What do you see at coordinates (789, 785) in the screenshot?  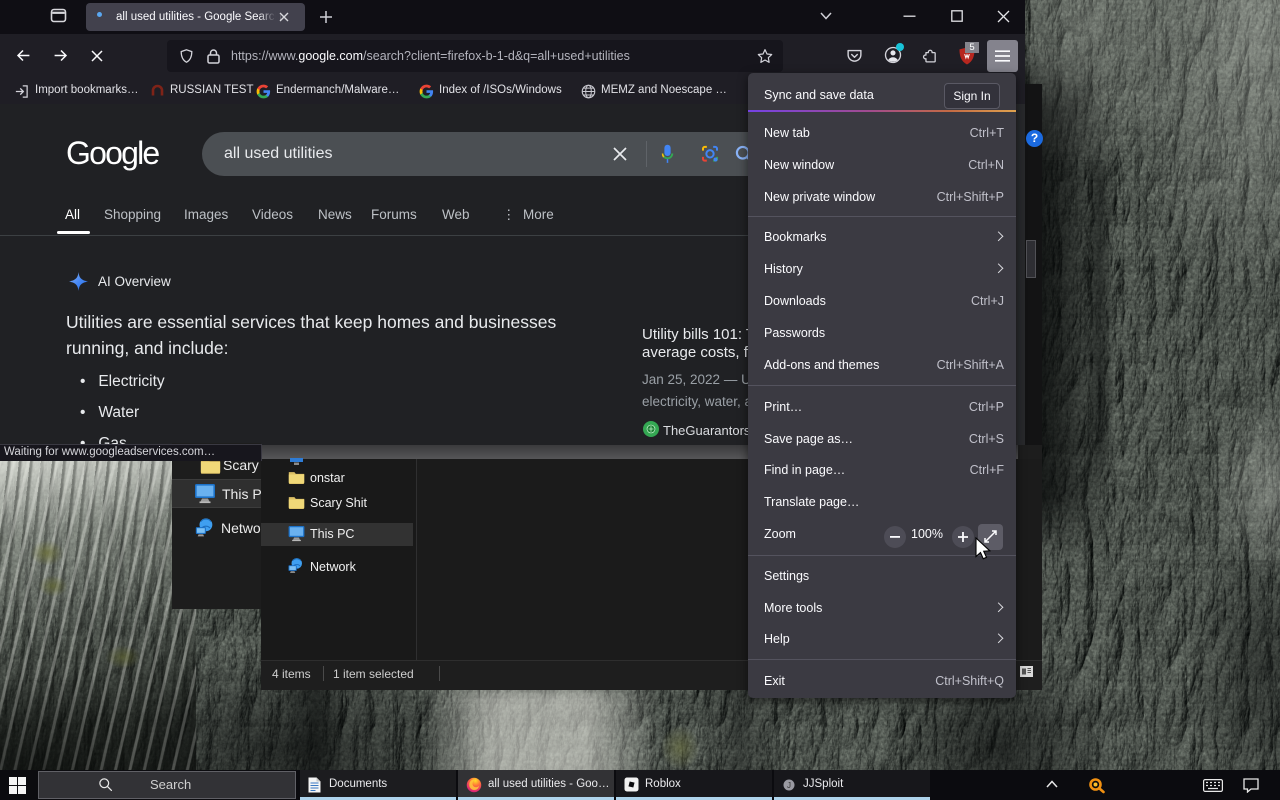 I see `svg-text: J` at bounding box center [789, 785].